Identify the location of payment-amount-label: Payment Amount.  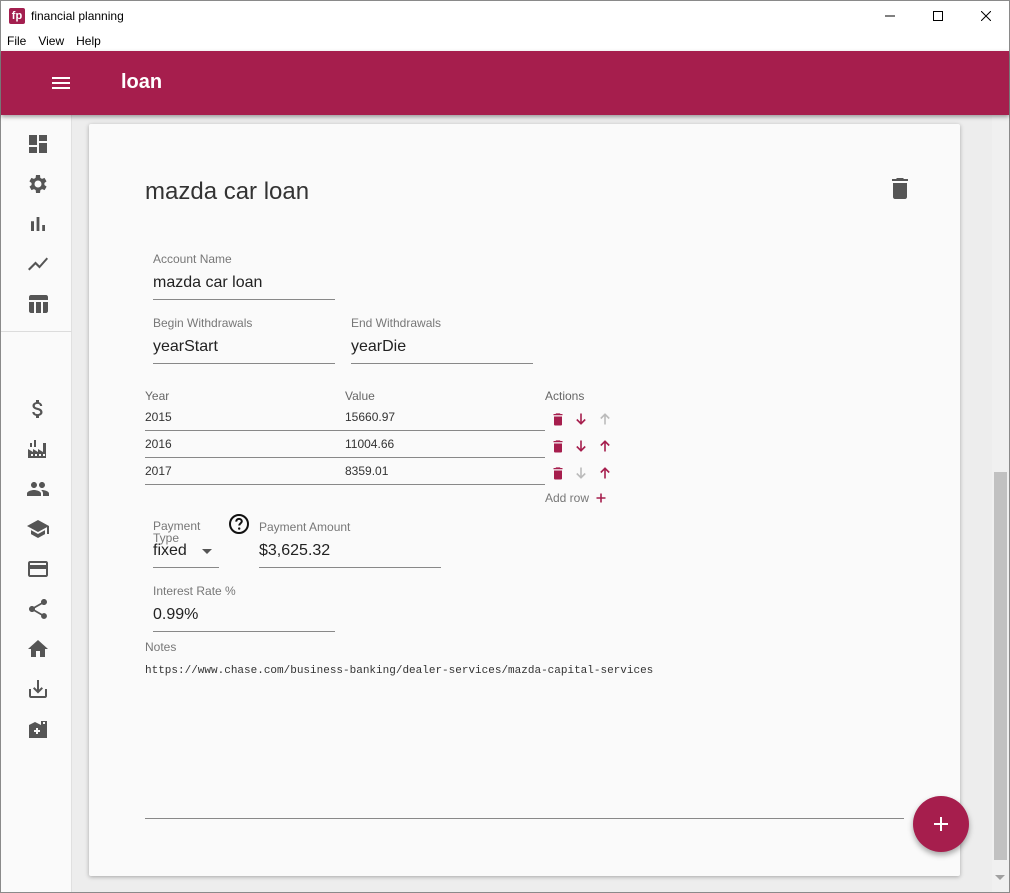
(305, 527).